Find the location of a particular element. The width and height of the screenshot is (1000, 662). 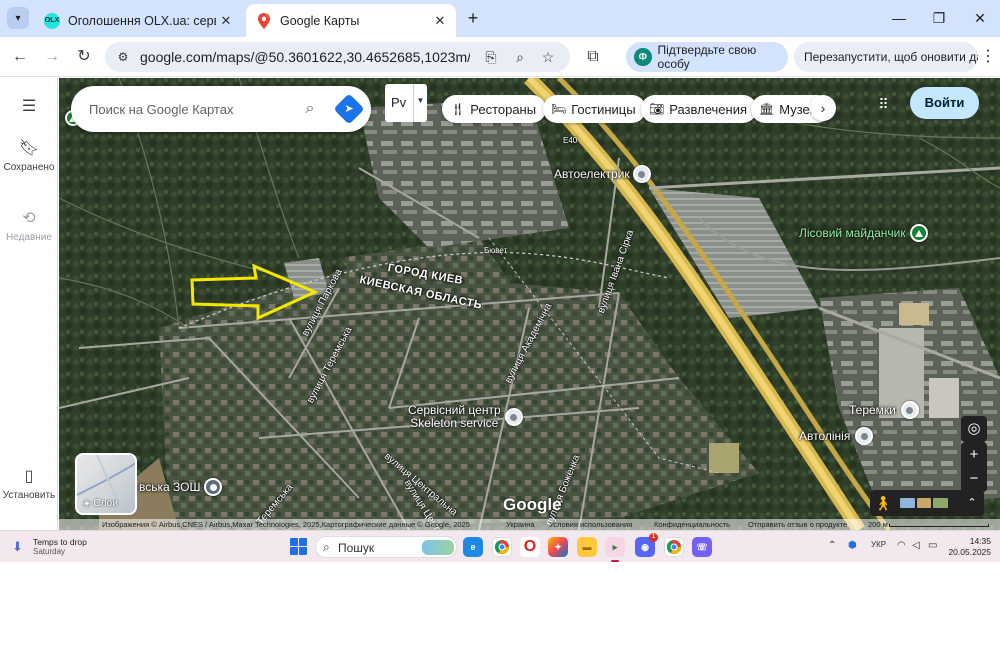

imagery-thumbnails is located at coordinates (924, 503).